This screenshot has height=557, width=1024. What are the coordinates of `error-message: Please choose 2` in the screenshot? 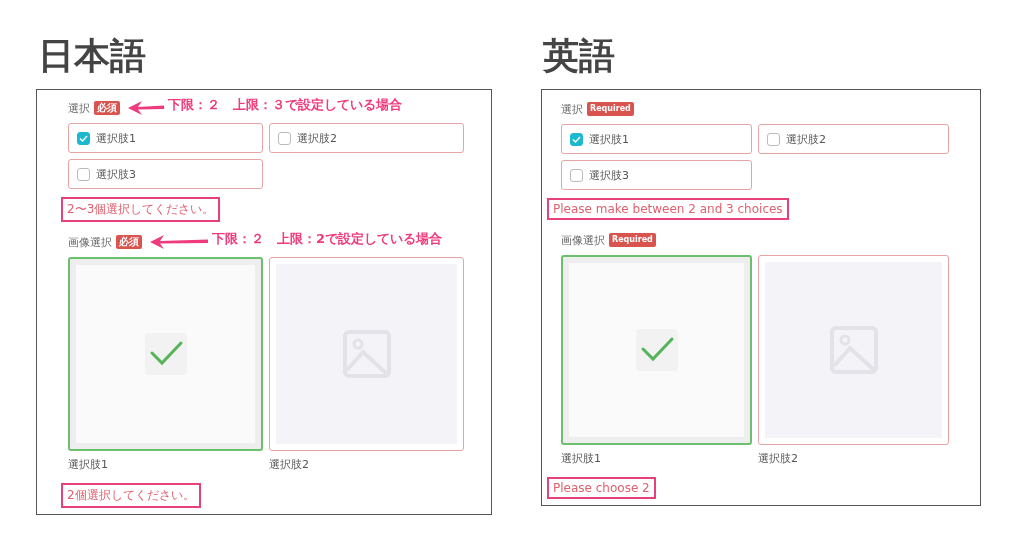 It's located at (601, 488).